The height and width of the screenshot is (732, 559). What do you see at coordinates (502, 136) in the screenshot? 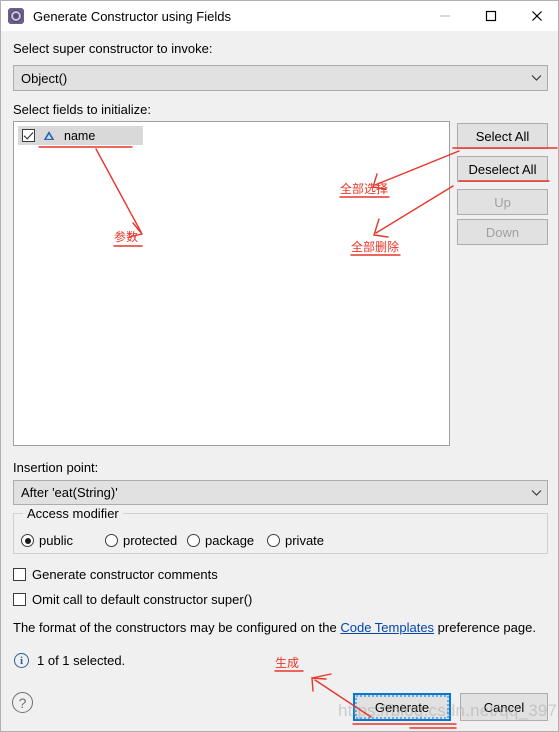
I see `select-all-button: Select All` at bounding box center [502, 136].